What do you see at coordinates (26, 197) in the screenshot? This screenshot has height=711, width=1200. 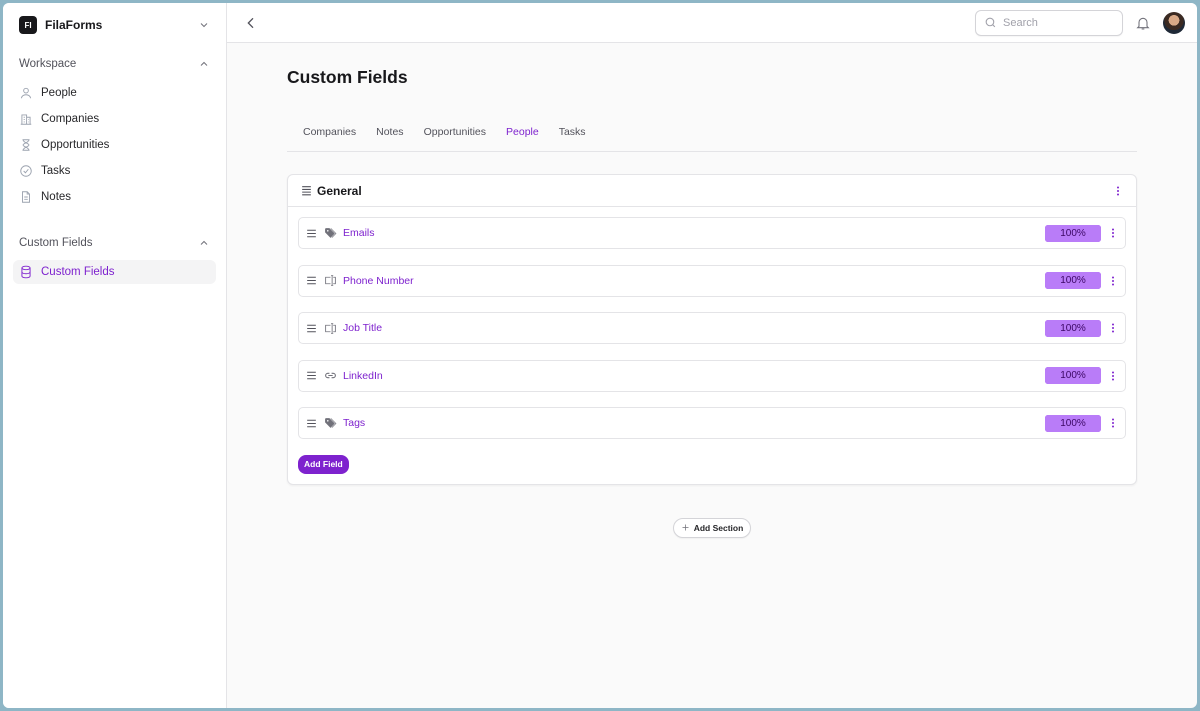 I see `document-icon` at bounding box center [26, 197].